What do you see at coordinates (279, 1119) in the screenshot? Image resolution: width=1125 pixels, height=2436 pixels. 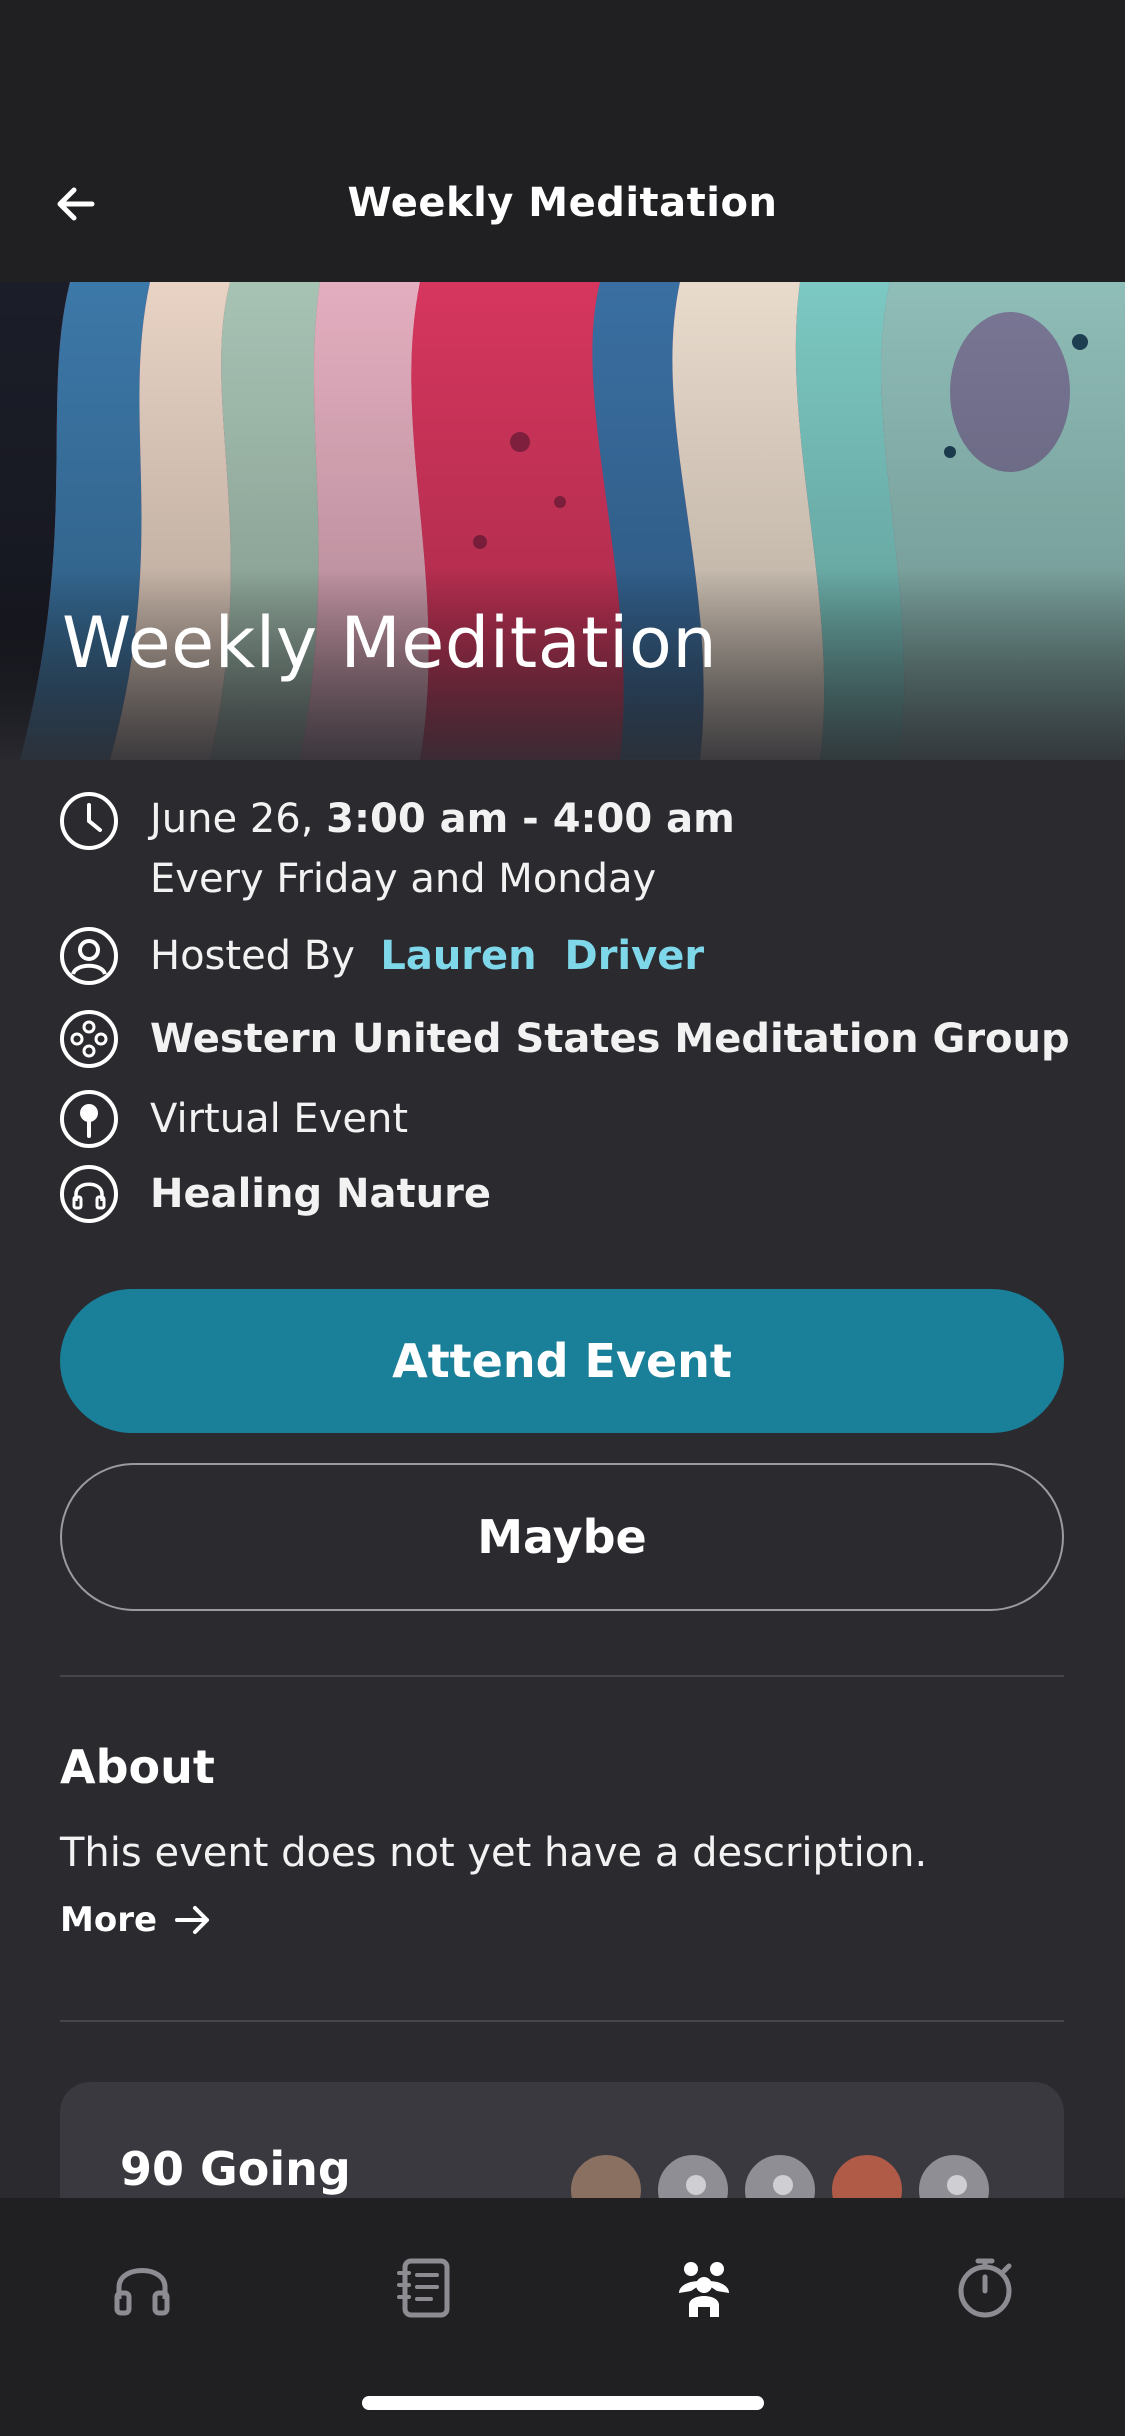 I see `event-location: Virtual Event` at bounding box center [279, 1119].